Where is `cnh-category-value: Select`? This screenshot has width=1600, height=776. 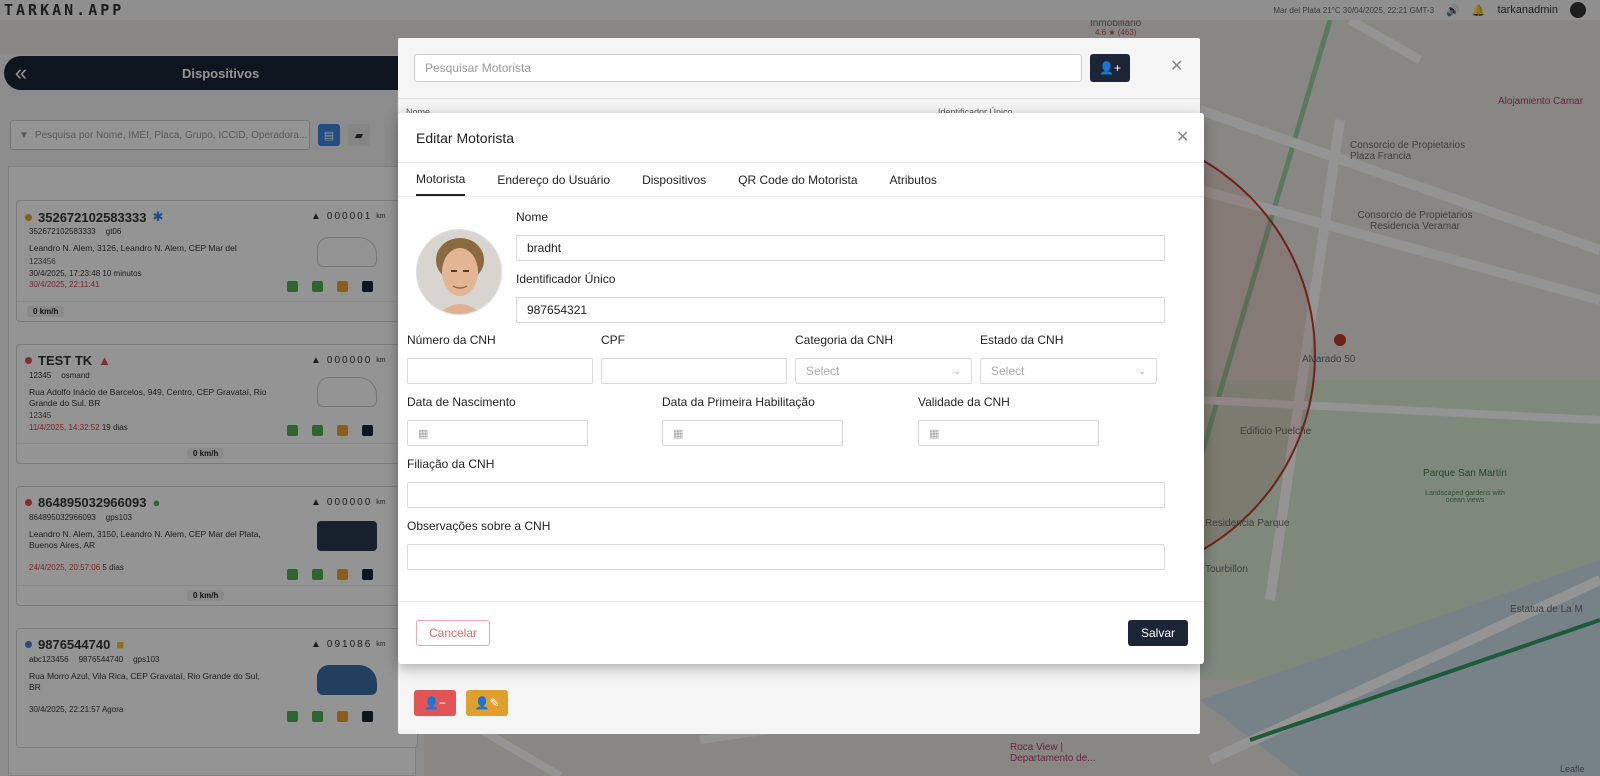 cnh-category-value: Select is located at coordinates (823, 371).